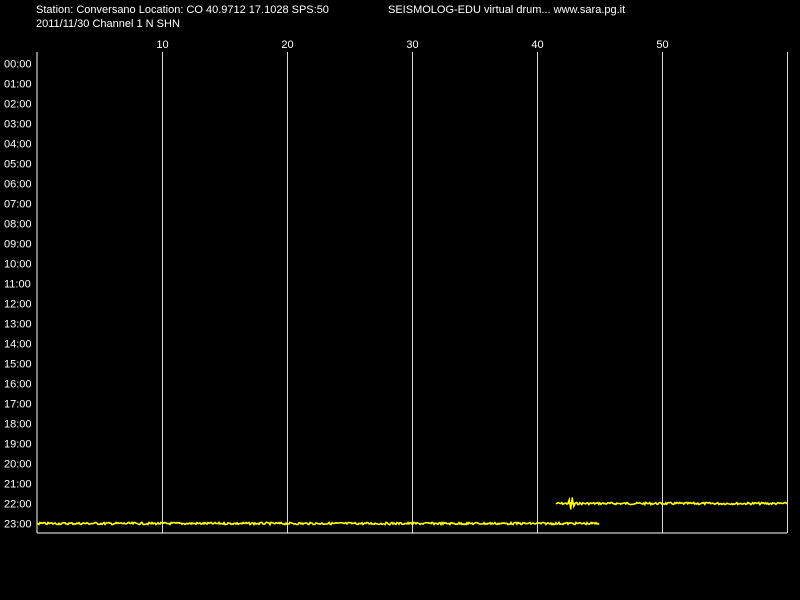 The width and height of the screenshot is (800, 600). I want to click on x-tick-label: 10, so click(162, 45).